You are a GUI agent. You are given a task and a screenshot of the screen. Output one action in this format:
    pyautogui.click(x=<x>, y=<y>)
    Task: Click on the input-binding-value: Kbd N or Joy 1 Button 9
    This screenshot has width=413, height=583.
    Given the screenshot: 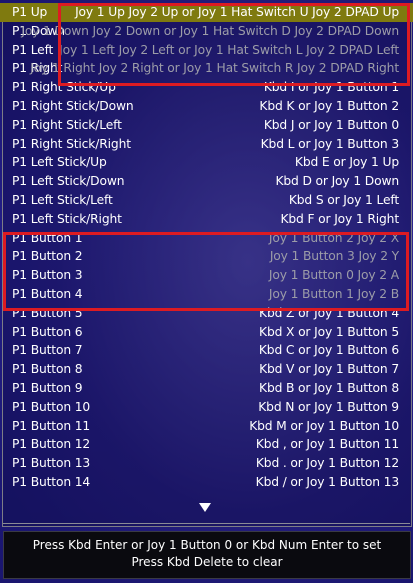 What is the action you would take?
    pyautogui.click(x=328, y=406)
    